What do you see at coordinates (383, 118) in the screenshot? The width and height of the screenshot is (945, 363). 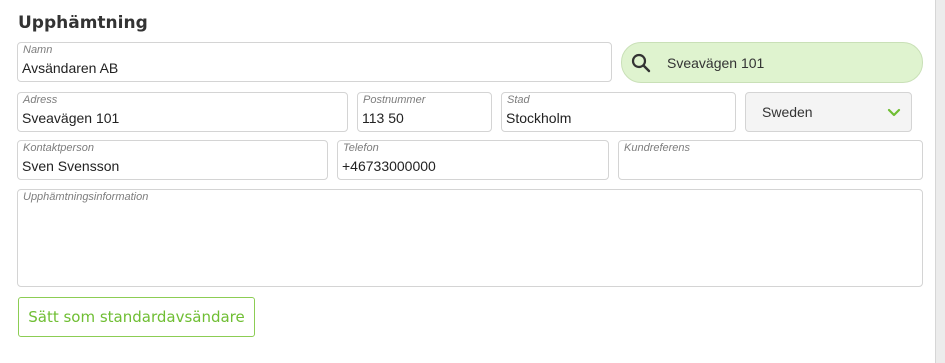 I see `postcode-value: 113 50` at bounding box center [383, 118].